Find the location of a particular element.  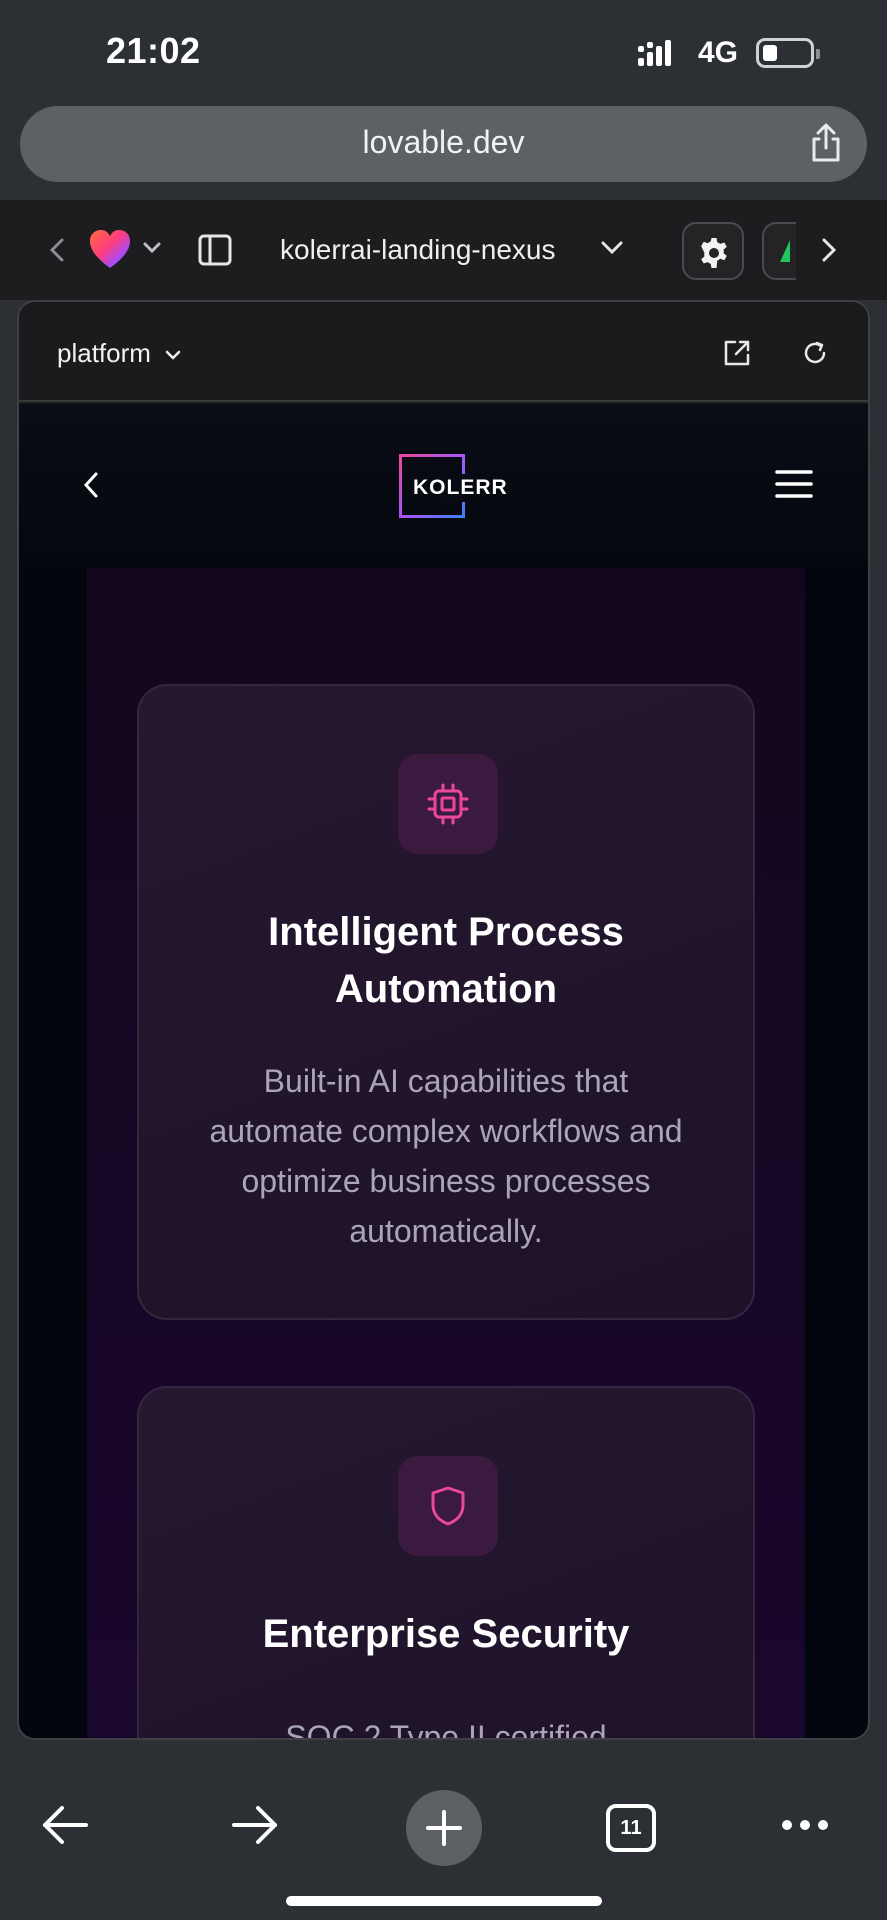

feature-title: Enterprise Security is located at coordinates (446, 1634).